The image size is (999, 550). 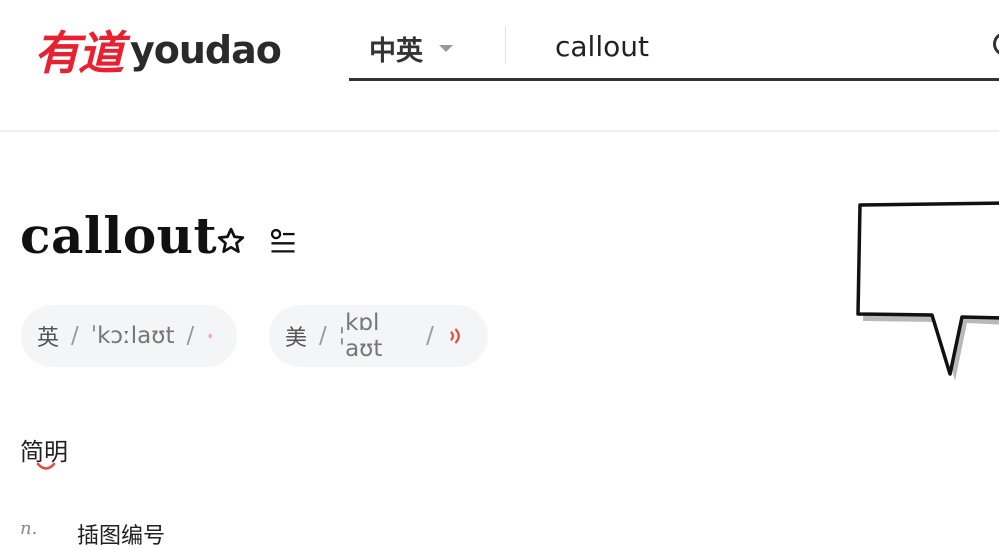 What do you see at coordinates (927, 291) in the screenshot?
I see `callout-bubble-image` at bounding box center [927, 291].